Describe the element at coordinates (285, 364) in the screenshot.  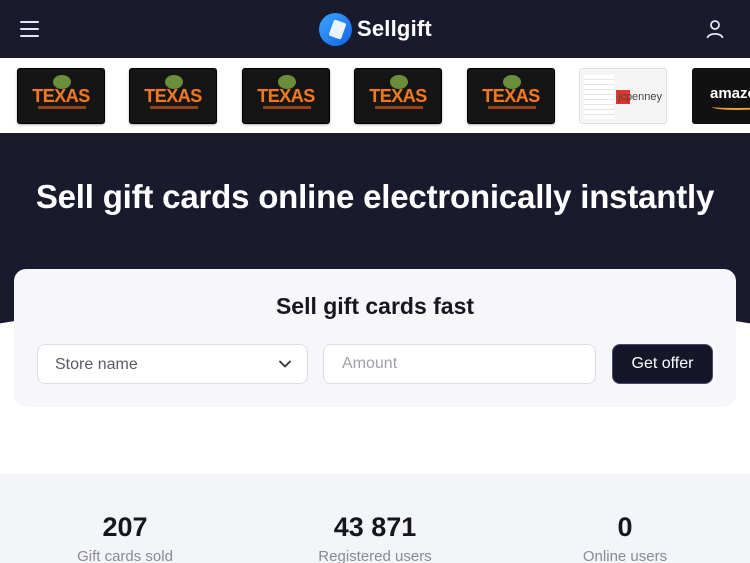
I see `chevron-down-icon` at that location.